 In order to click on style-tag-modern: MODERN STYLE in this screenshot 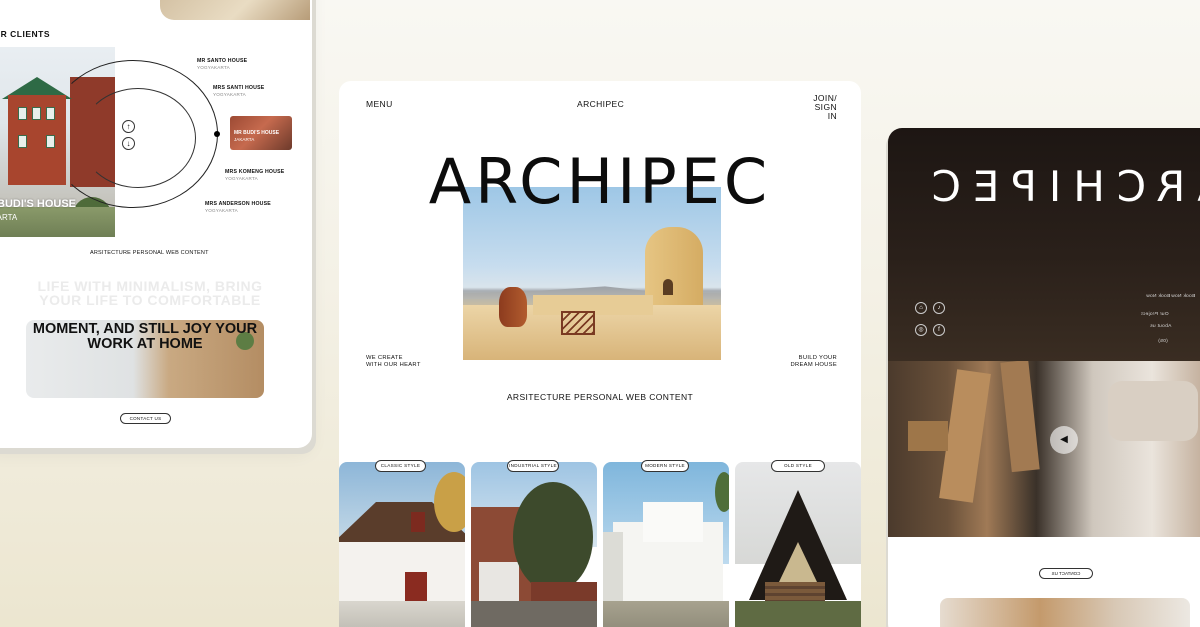, I will do `click(665, 466)`.